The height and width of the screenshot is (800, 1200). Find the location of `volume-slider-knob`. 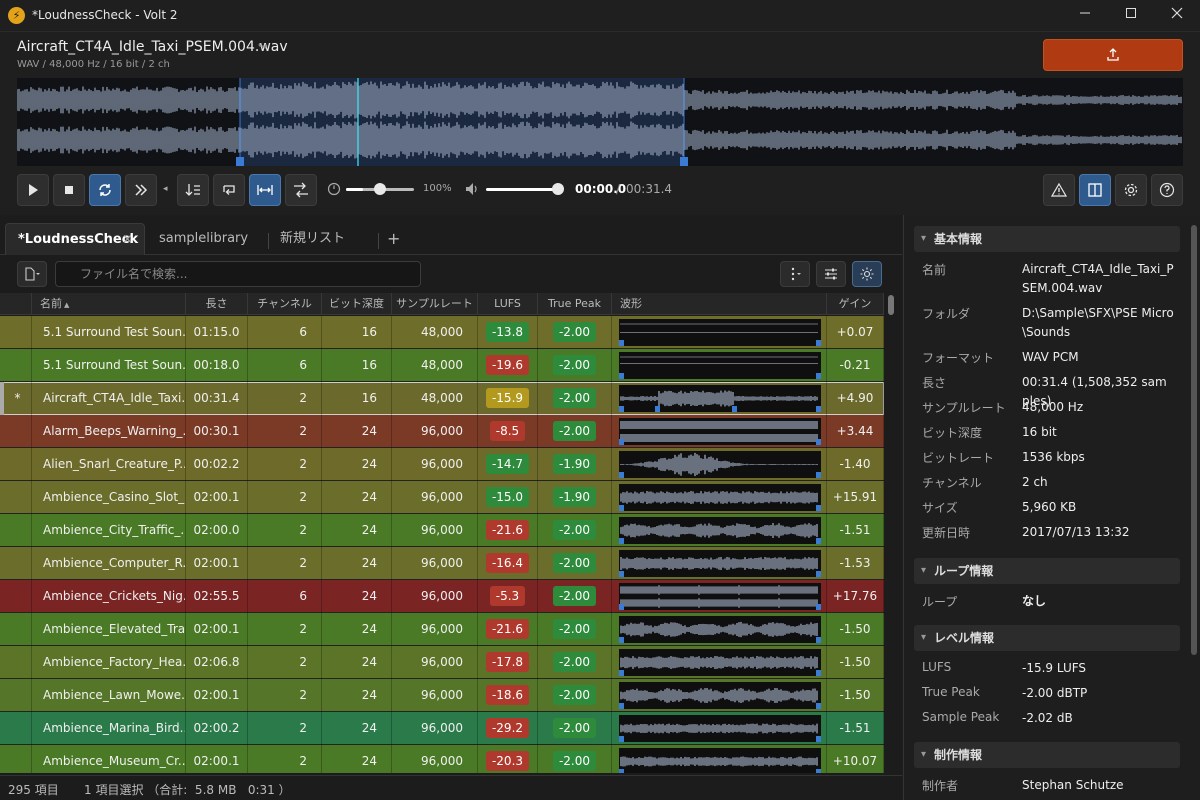

volume-slider-knob is located at coordinates (558, 189).